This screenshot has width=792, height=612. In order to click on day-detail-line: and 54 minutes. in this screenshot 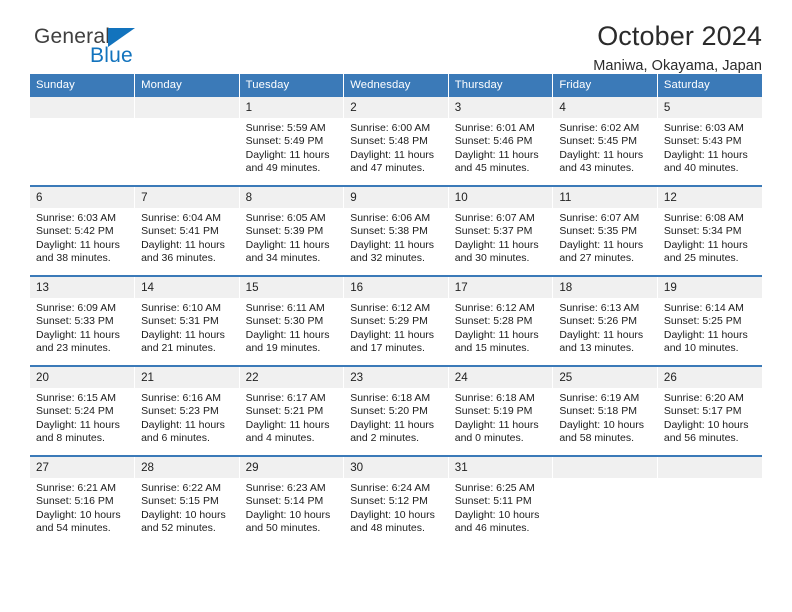, I will do `click(73, 528)`.